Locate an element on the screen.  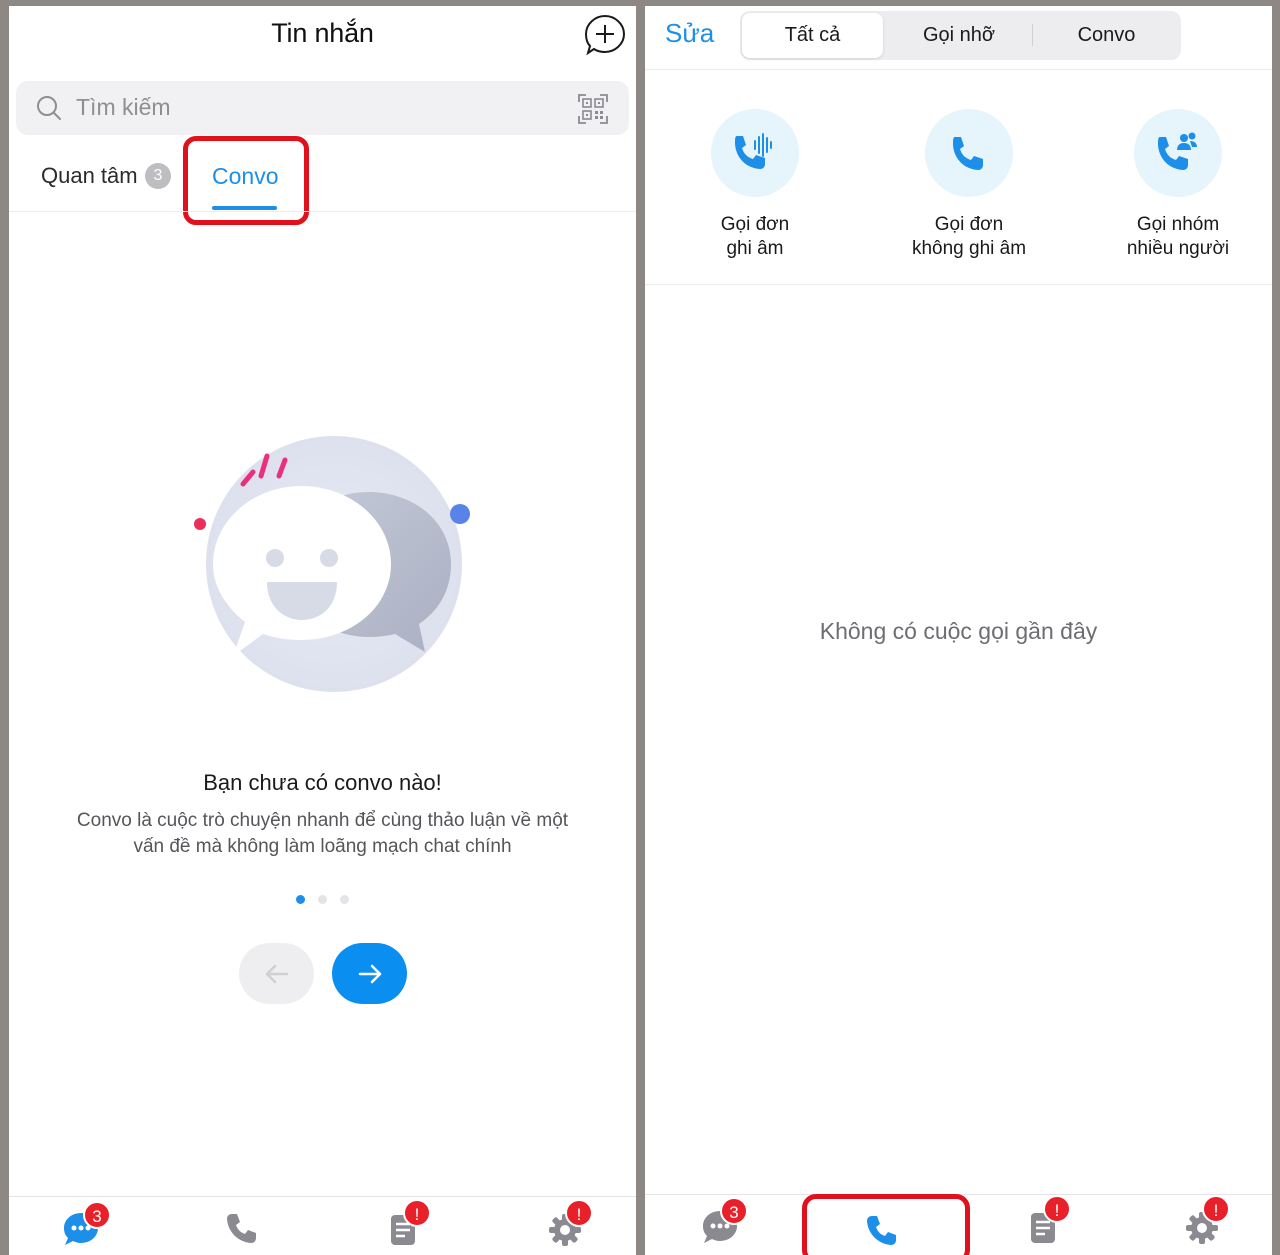
call-option-line2: nhiều người is located at coordinates (1178, 248).